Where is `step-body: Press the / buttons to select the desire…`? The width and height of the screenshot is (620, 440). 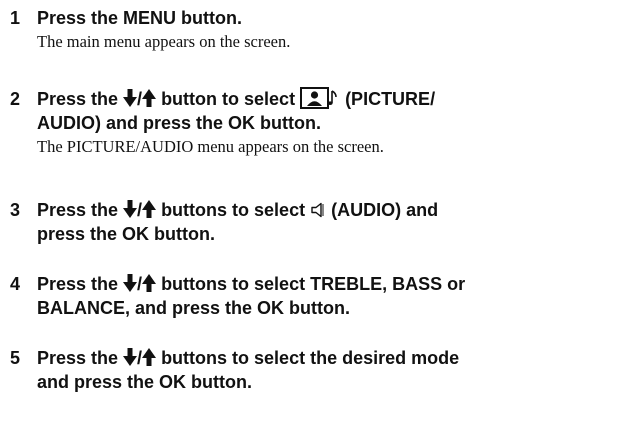 step-body: Press the / buttons to select the desire… is located at coordinates (327, 370).